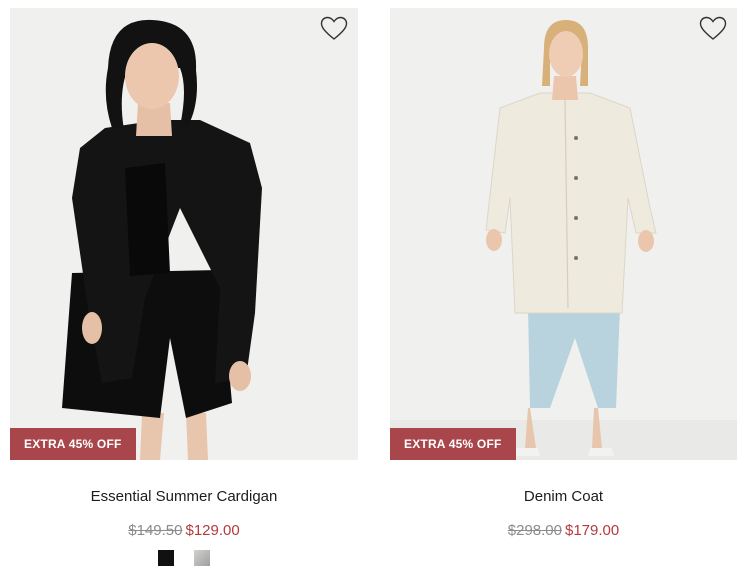 The width and height of the screenshot is (746, 579). What do you see at coordinates (212, 530) in the screenshot?
I see `sale-price: $129.00` at bounding box center [212, 530].